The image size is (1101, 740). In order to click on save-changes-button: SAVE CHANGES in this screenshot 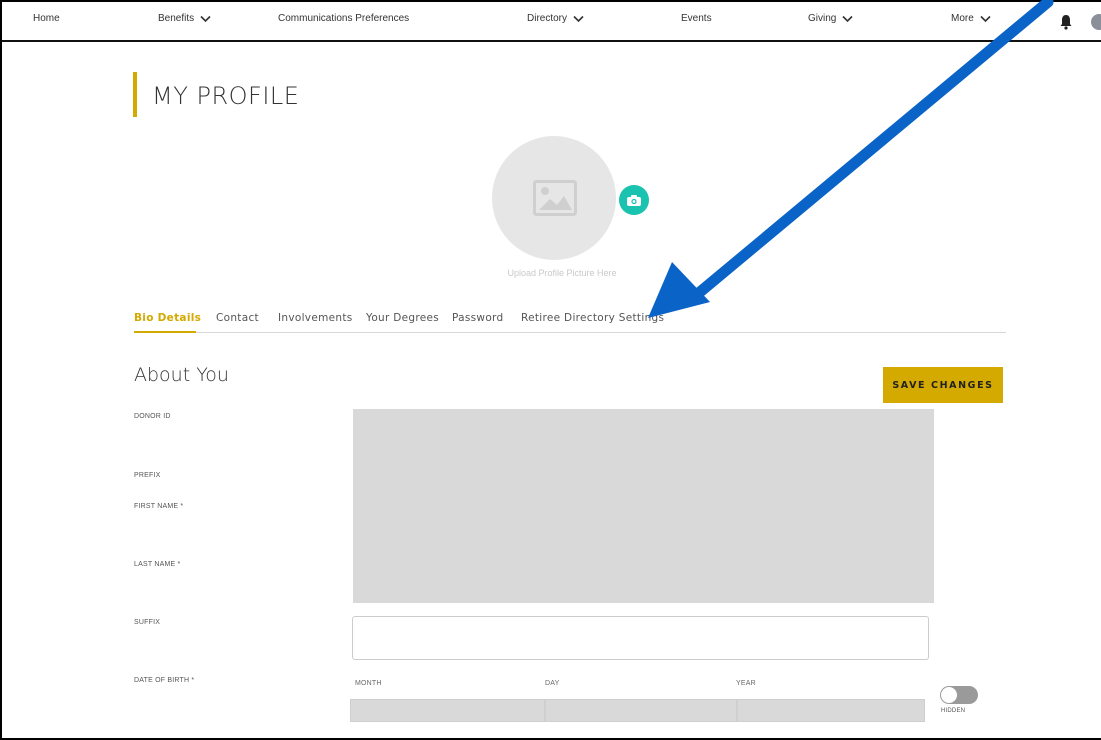, I will do `click(943, 385)`.